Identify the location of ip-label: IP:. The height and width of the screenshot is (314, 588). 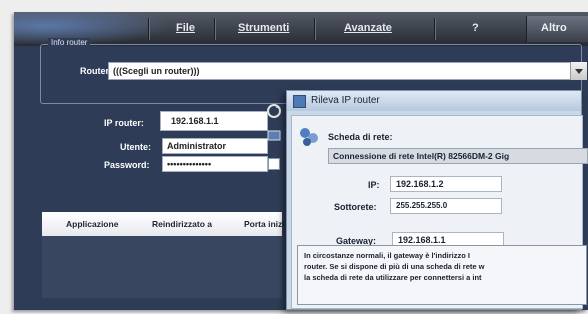
(374, 185).